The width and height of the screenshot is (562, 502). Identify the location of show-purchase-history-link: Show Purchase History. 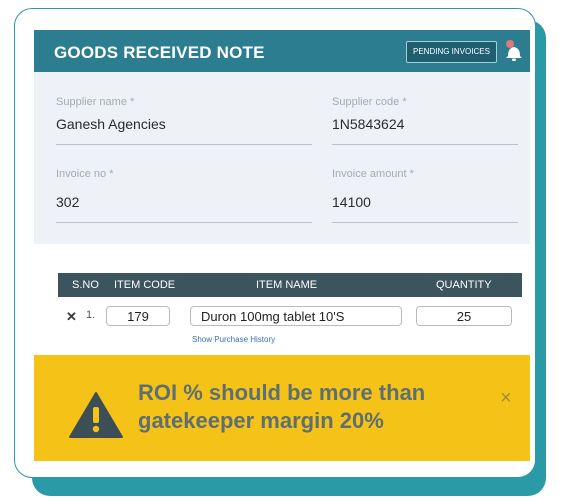
(233, 339).